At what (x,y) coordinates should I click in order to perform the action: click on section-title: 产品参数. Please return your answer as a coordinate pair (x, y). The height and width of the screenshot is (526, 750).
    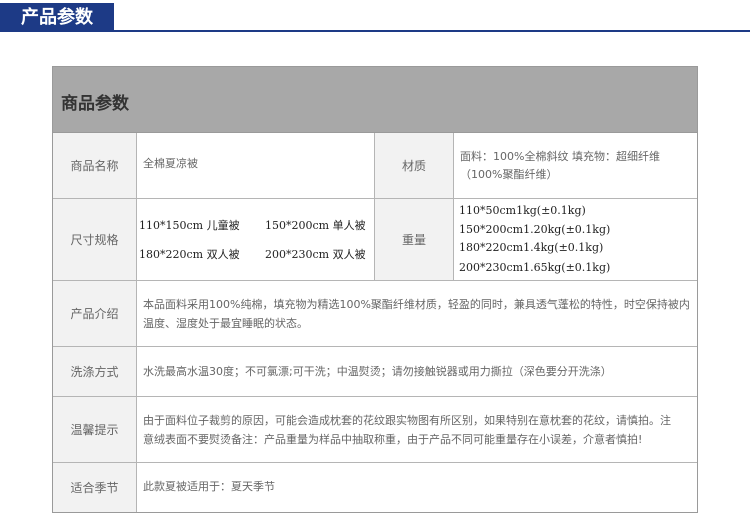
    Looking at the image, I should click on (57, 17).